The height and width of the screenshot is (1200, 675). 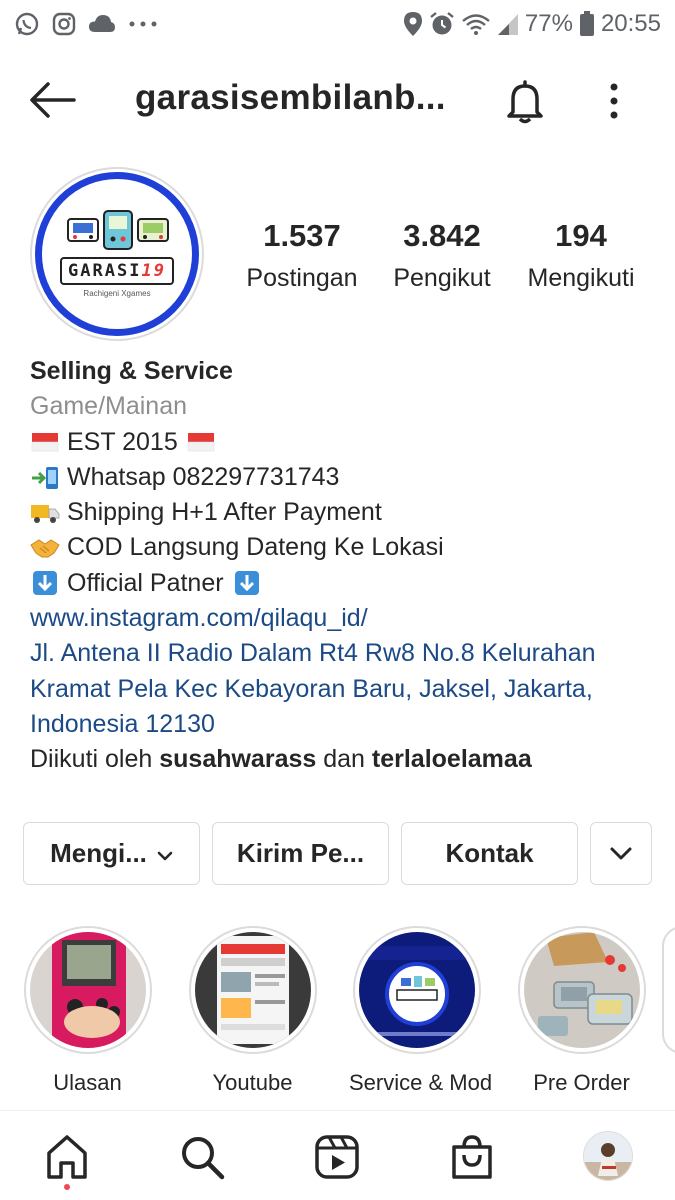 I want to click on followed-by-connector: dan, so click(x=344, y=759).